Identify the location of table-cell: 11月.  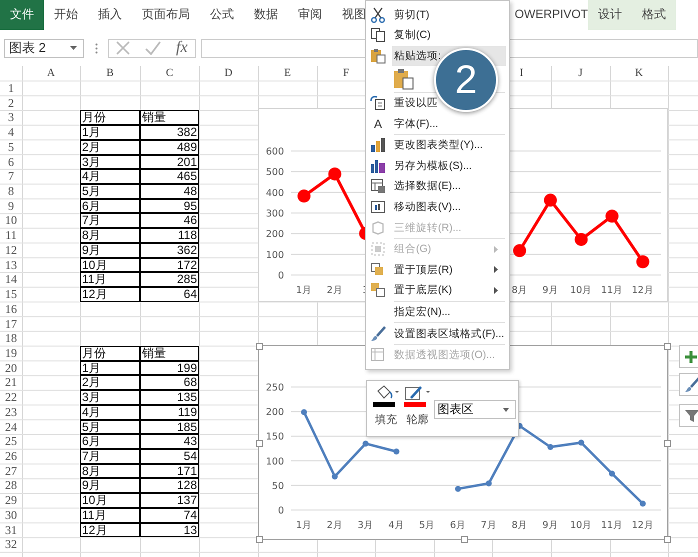
(110, 280).